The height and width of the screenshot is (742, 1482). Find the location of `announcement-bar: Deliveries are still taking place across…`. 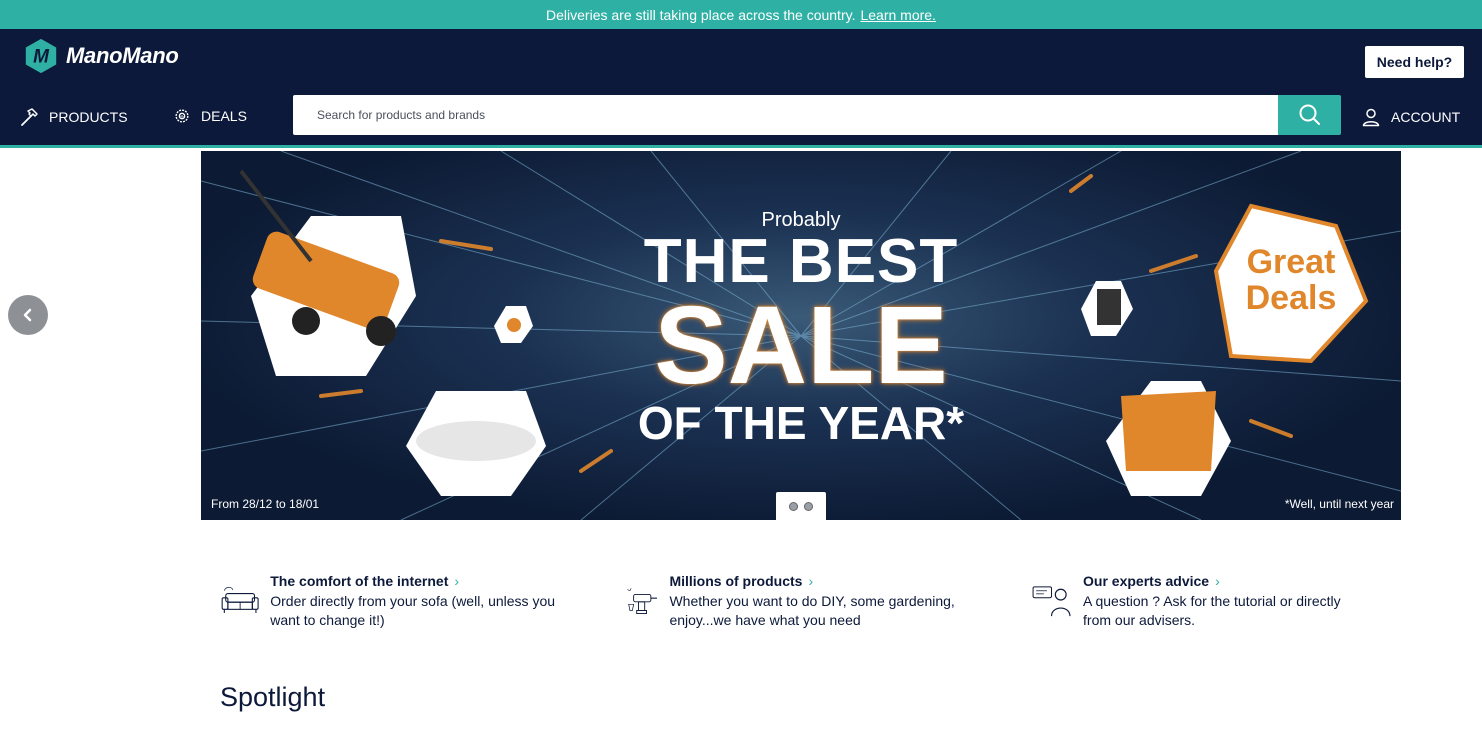

announcement-bar: Deliveries are still taking place across… is located at coordinates (741, 14).